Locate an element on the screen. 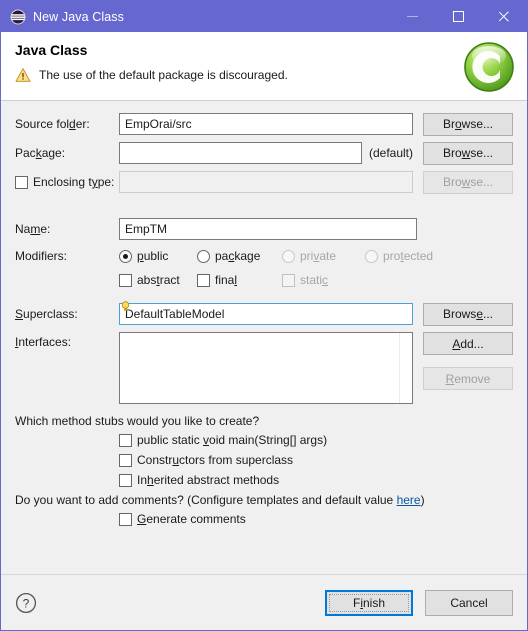 The height and width of the screenshot is (631, 528). protected-radio is located at coordinates (371, 256).